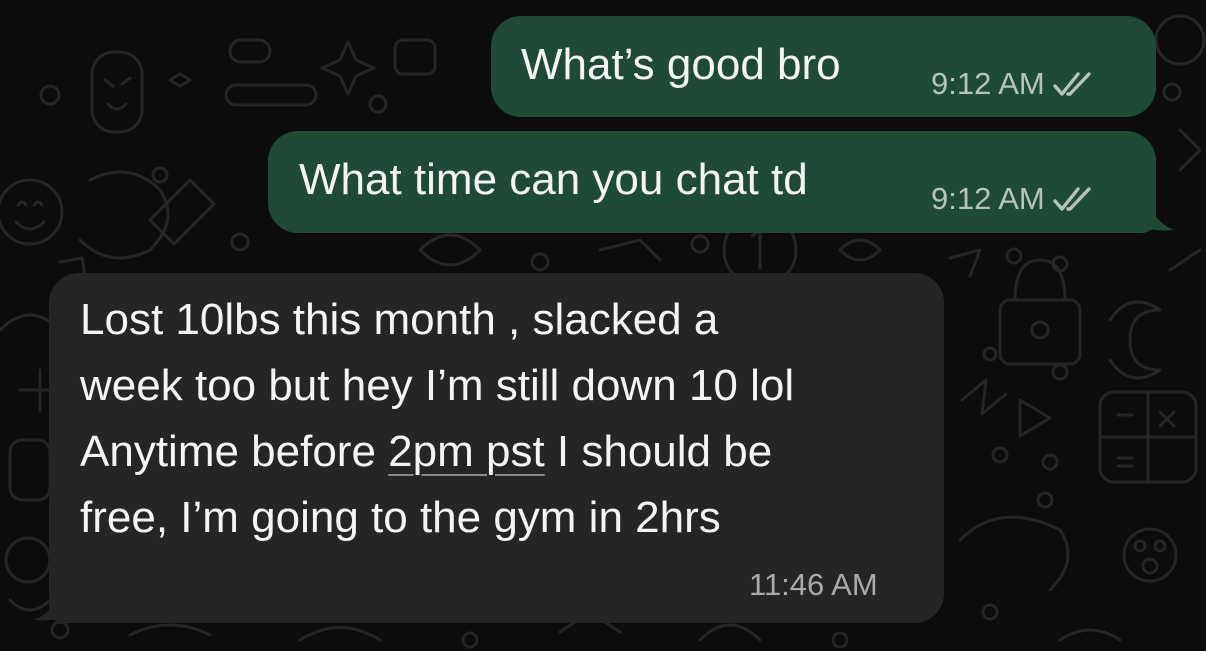 This screenshot has height=651, width=1206. Describe the element at coordinates (681, 64) in the screenshot. I see `message-text: What’s good bro` at that location.